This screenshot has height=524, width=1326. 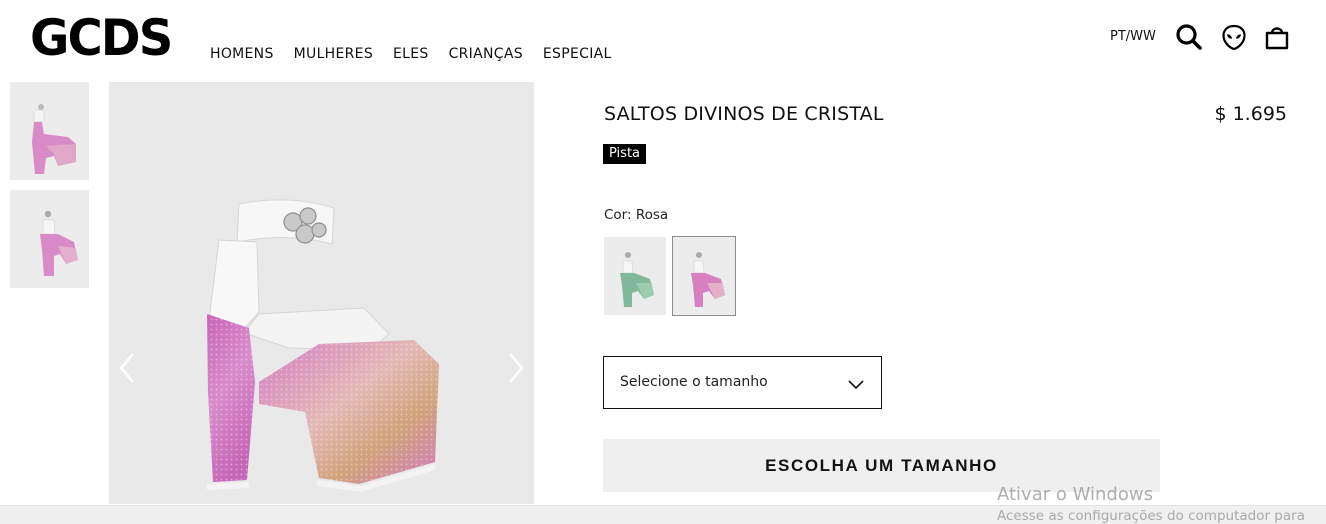 I want to click on thumbnail-front-view, so click(x=49, y=239).